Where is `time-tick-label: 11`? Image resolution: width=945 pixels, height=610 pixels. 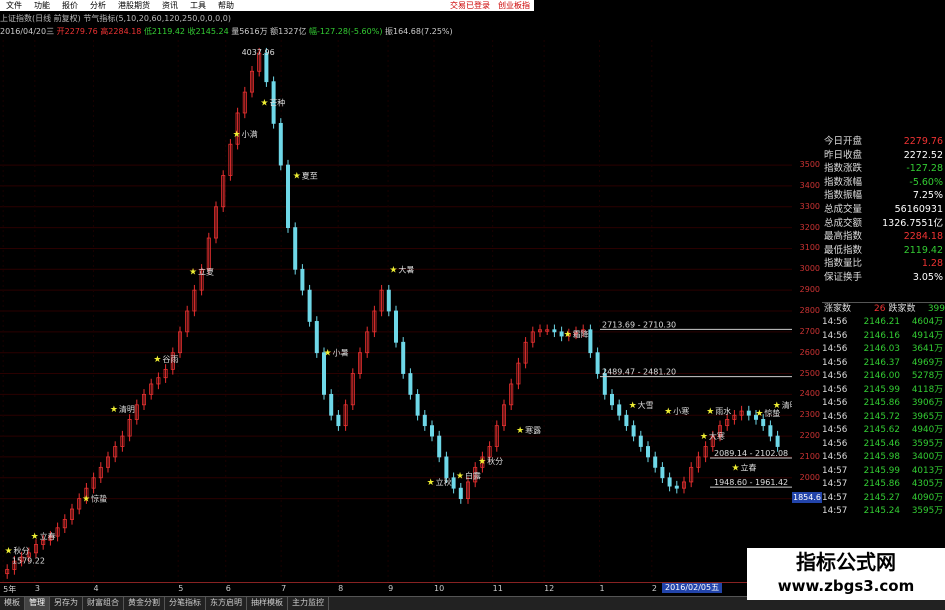
time-tick-label: 11 is located at coordinates (497, 588).